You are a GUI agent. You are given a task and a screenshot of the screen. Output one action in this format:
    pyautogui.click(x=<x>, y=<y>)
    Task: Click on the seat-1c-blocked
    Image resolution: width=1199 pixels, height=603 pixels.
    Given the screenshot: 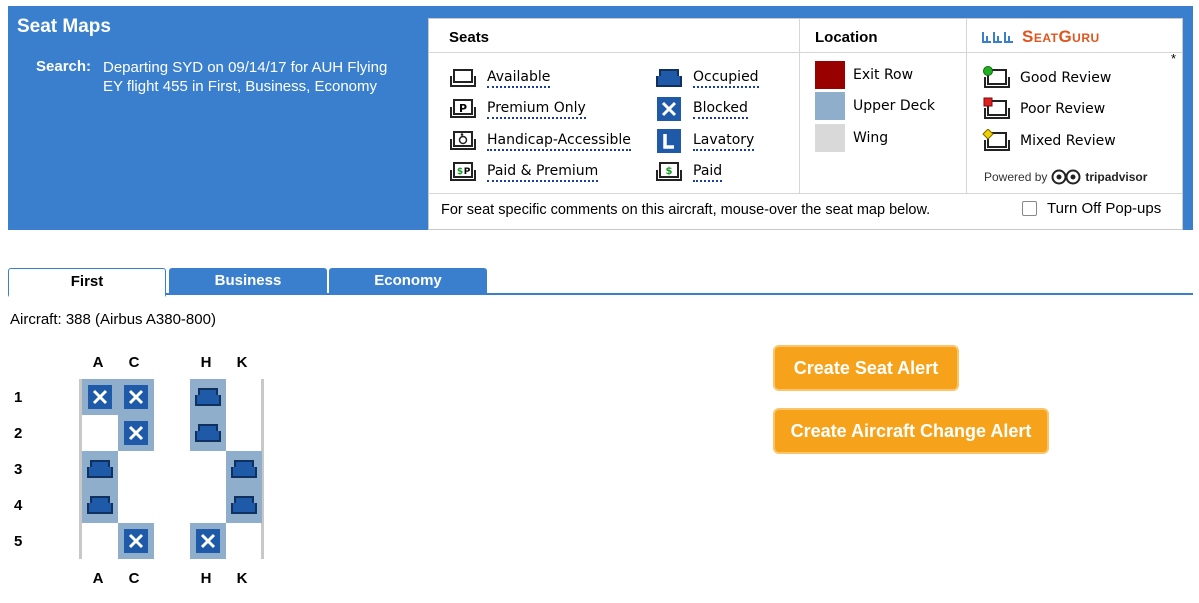 What is the action you would take?
    pyautogui.click(x=136, y=397)
    